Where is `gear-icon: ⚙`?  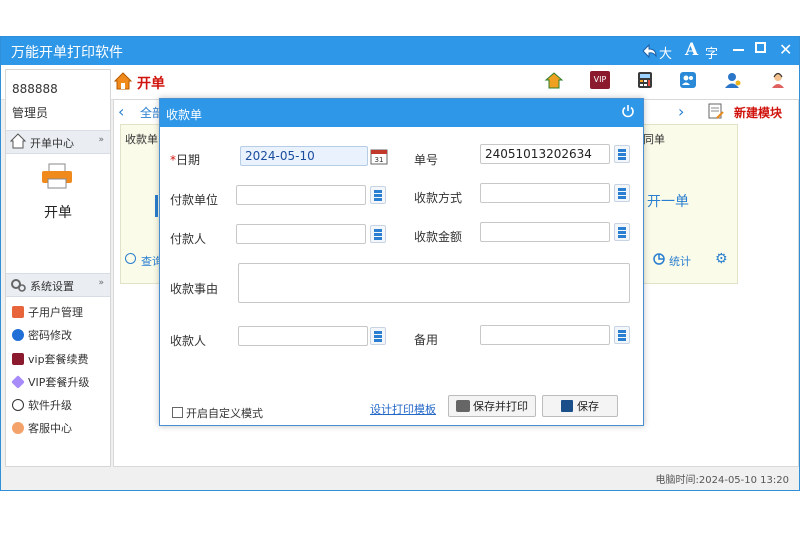
gear-icon: ⚙ is located at coordinates (721, 259).